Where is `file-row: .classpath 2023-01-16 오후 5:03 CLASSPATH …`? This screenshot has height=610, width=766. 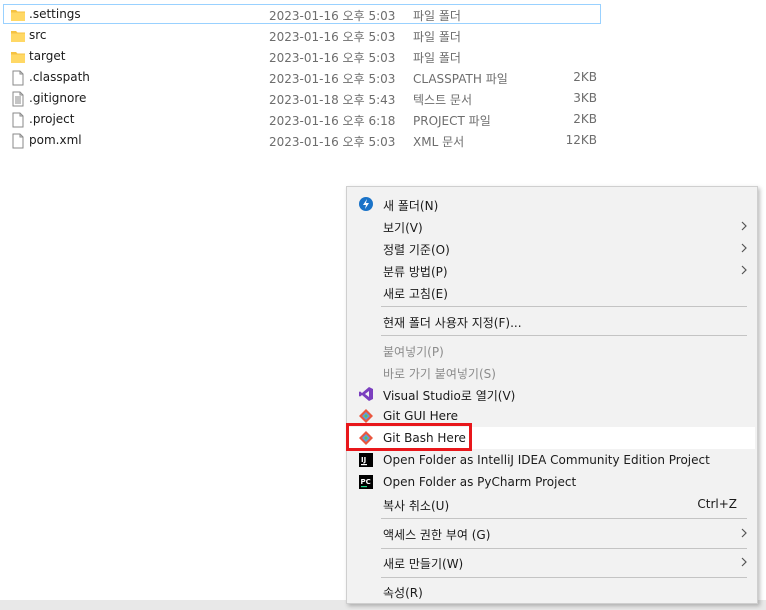 file-row: .classpath 2023-01-16 오후 5:03 CLASSPATH … is located at coordinates (302, 77).